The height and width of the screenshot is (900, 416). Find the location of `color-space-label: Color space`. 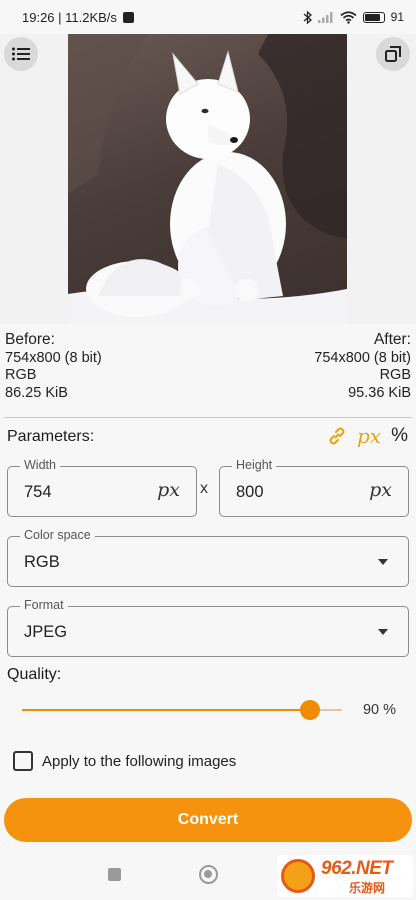

color-space-label: Color space is located at coordinates (57, 535).